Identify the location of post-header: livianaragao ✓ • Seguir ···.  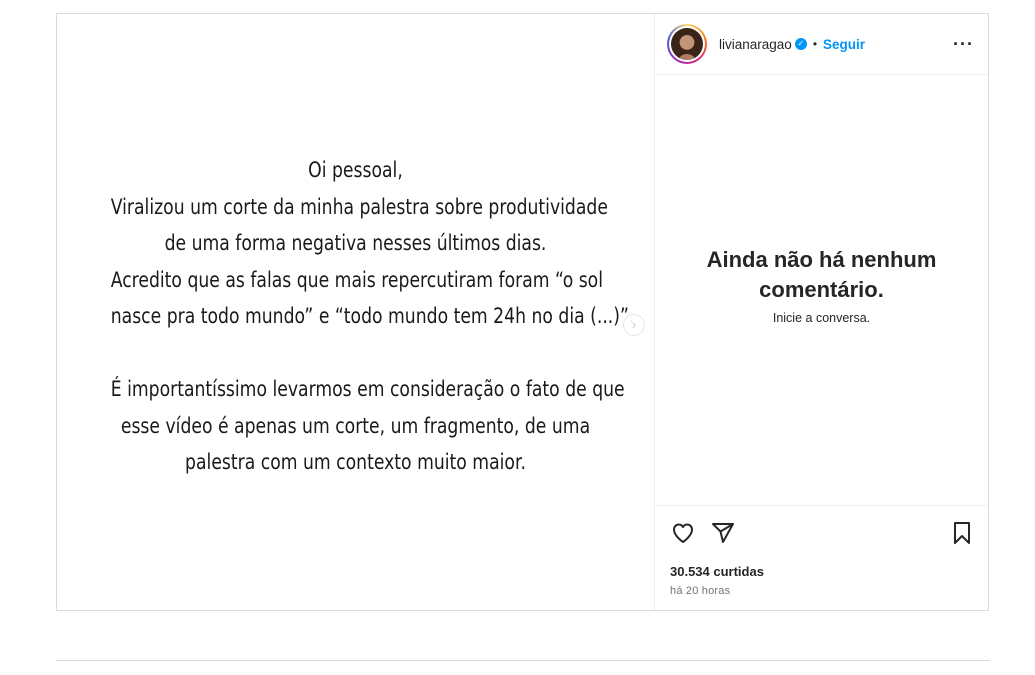
(821, 44).